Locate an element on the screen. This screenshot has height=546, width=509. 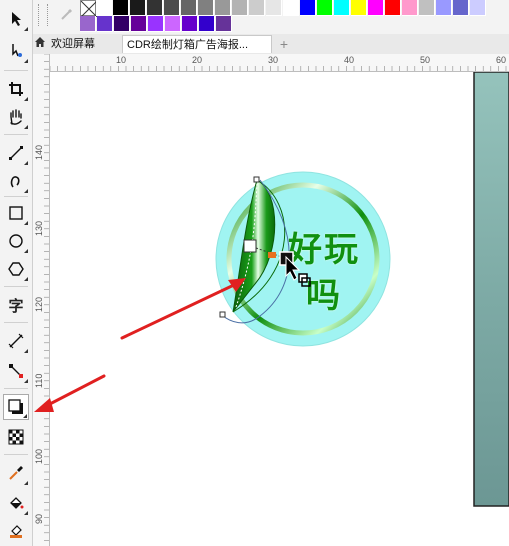
dimension-line-icon is located at coordinates (16, 341).